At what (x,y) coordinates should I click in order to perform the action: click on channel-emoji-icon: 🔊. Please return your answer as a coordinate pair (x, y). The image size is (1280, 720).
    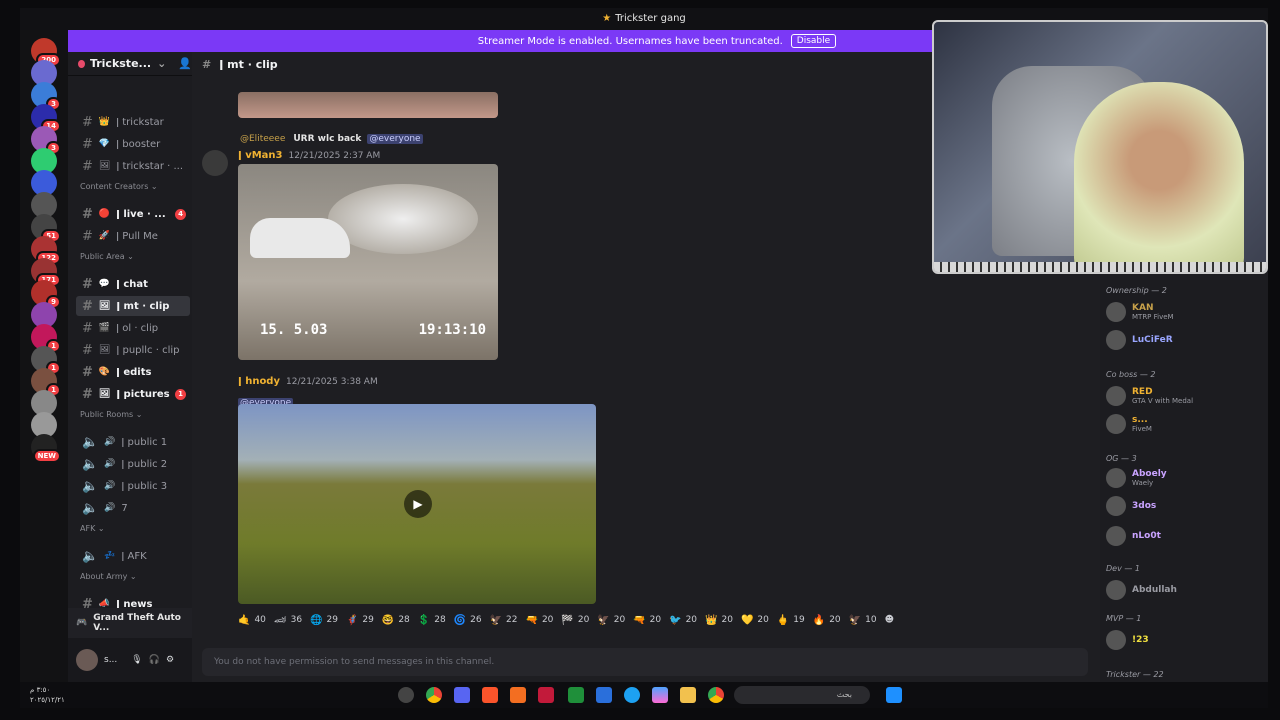
    Looking at the image, I should click on (110, 464).